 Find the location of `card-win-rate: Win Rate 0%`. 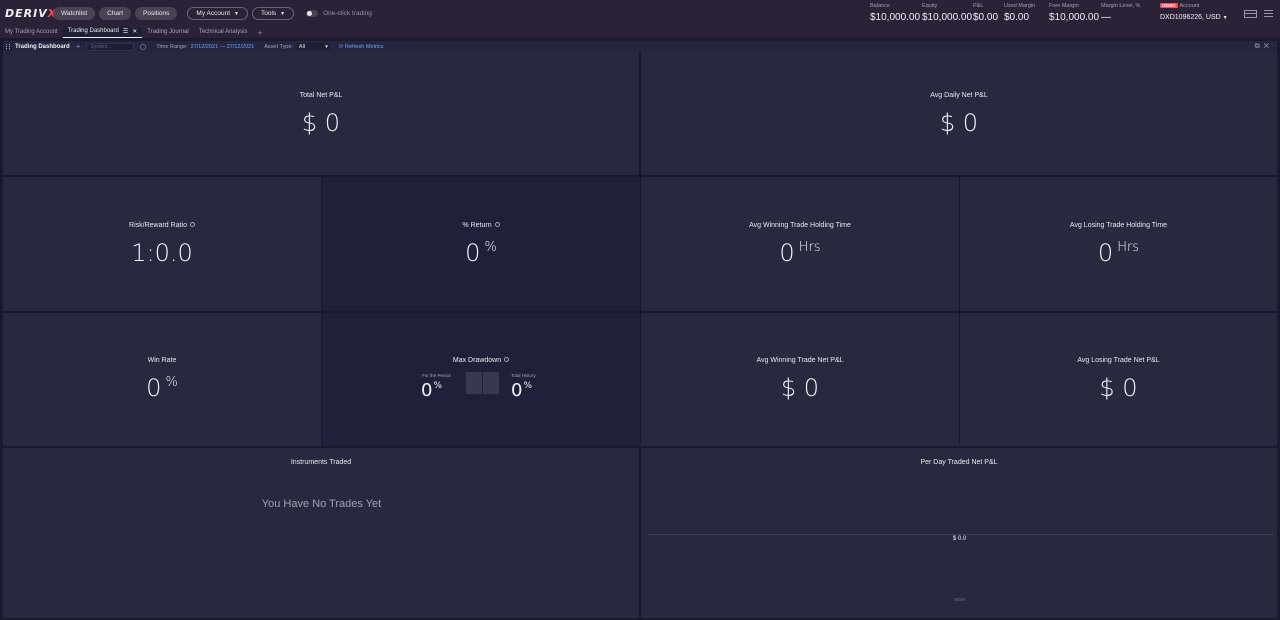

card-win-rate: Win Rate 0% is located at coordinates (162, 379).